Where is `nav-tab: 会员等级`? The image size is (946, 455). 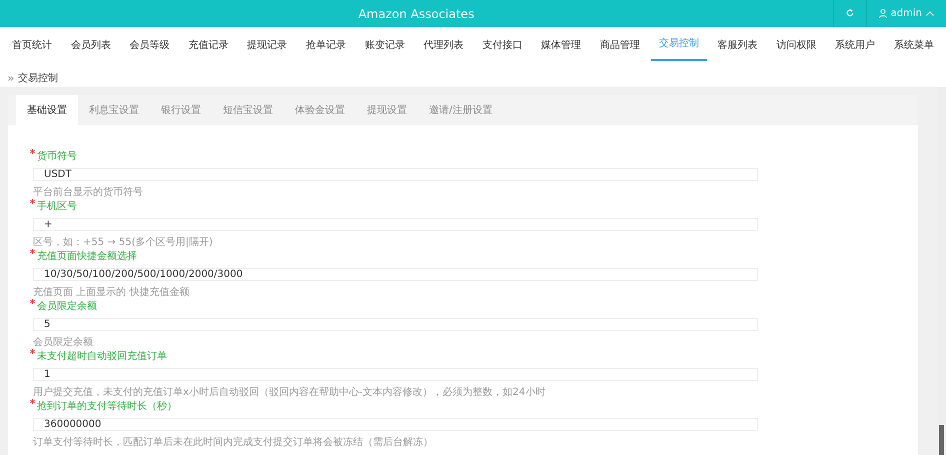
nav-tab: 会员等级 is located at coordinates (150, 45).